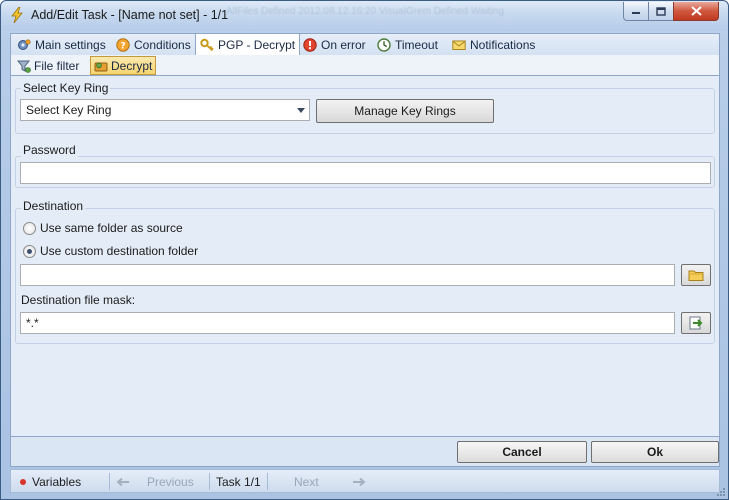  I want to click on close-icon, so click(696, 11).